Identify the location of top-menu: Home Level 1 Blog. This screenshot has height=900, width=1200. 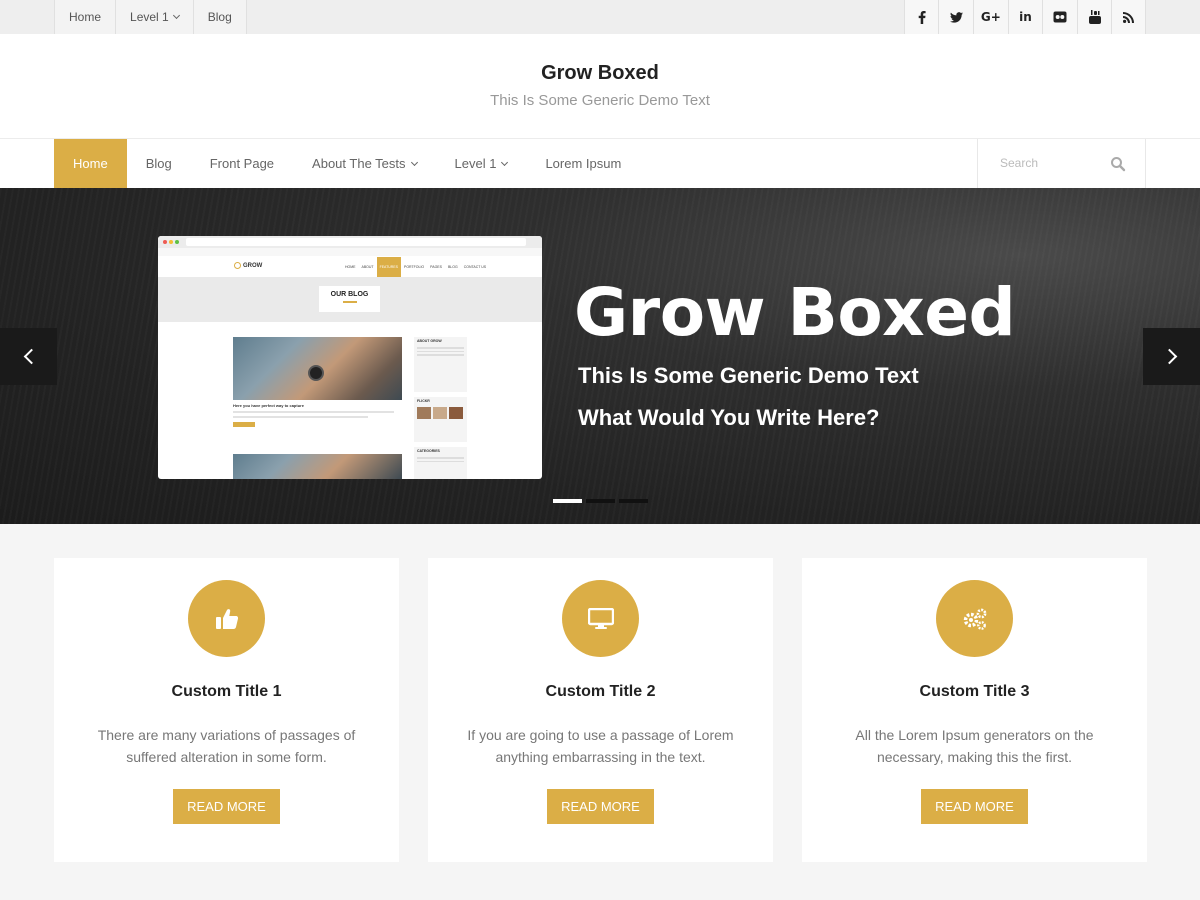
(150, 17).